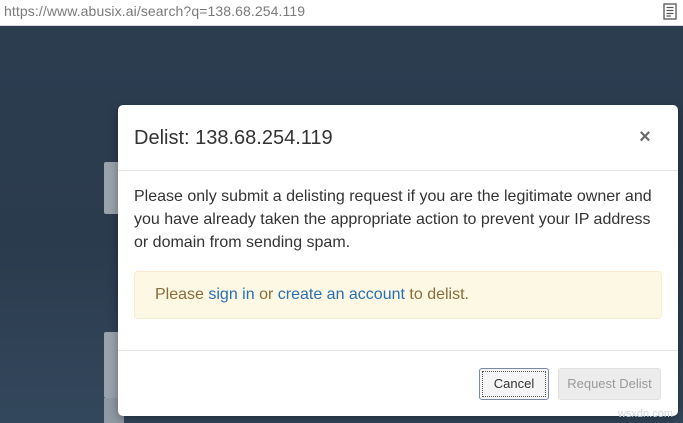 The height and width of the screenshot is (423, 683). I want to click on alert-suffix: to delist., so click(436, 294).